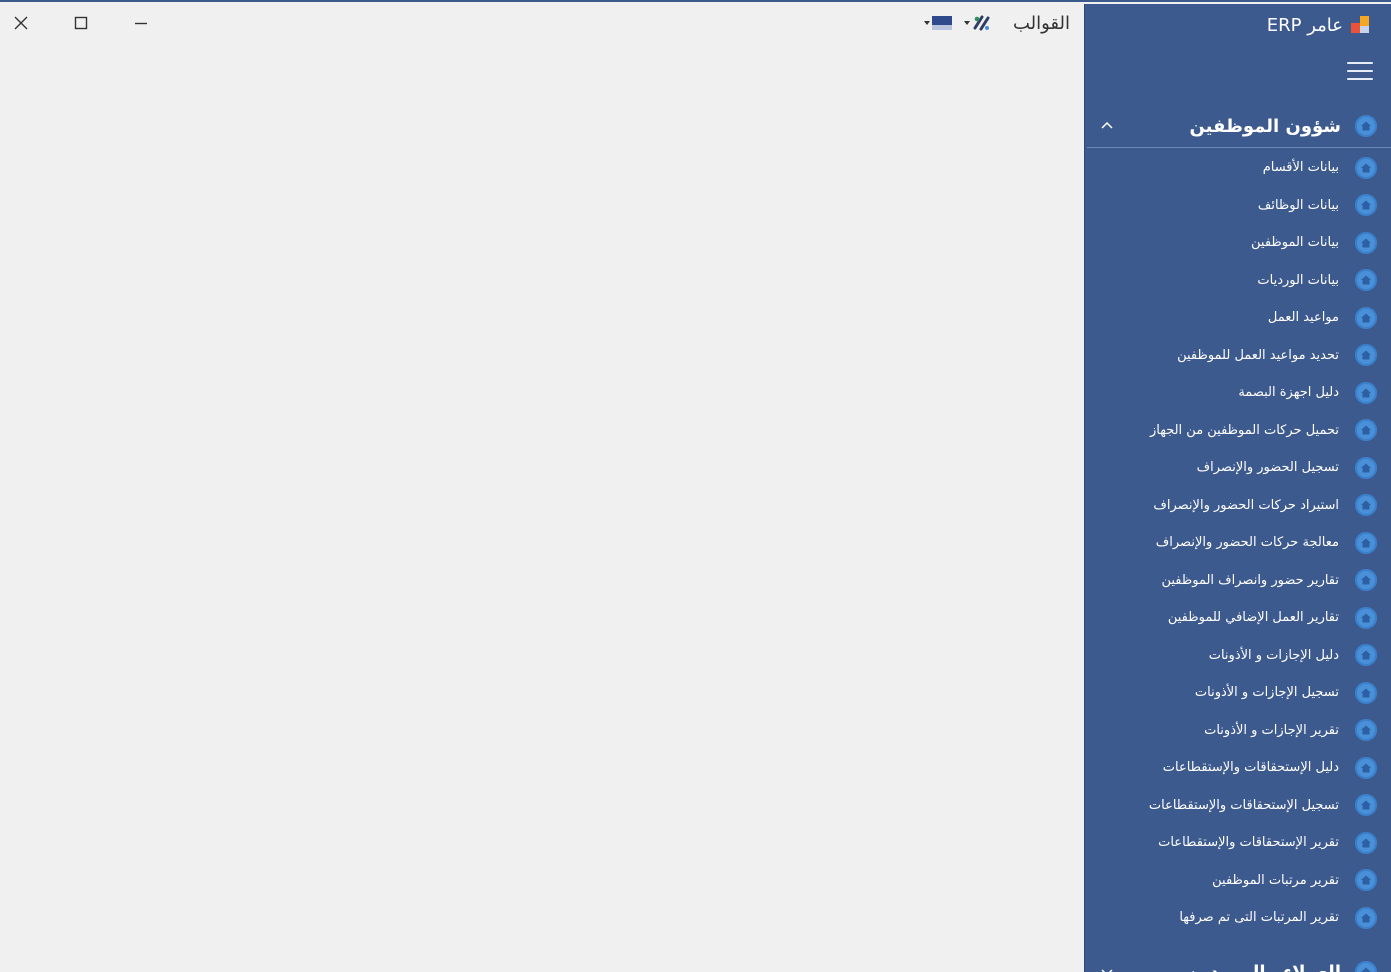  What do you see at coordinates (1273, 655) in the screenshot?
I see `sidebar-item-label: دليل الإجازات و الأذونات` at bounding box center [1273, 655].